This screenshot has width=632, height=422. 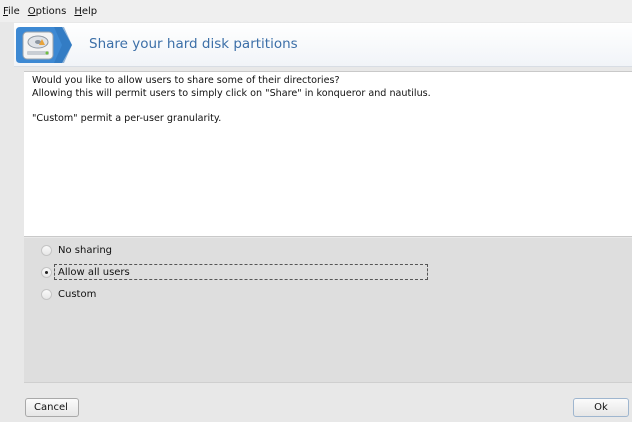 I want to click on option-no-sharing: No sharing, so click(x=76, y=250).